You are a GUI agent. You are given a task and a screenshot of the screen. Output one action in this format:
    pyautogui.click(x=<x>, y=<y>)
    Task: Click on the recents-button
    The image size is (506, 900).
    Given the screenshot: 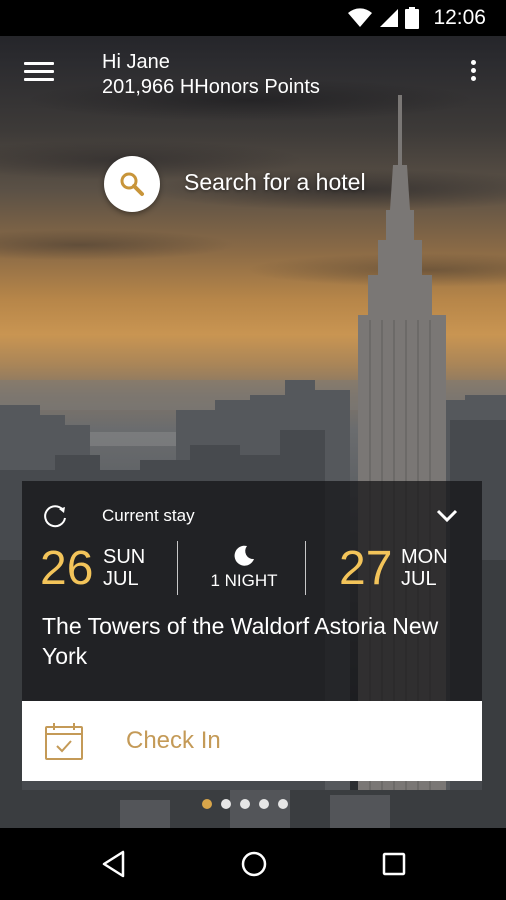 What is the action you would take?
    pyautogui.click(x=394, y=864)
    